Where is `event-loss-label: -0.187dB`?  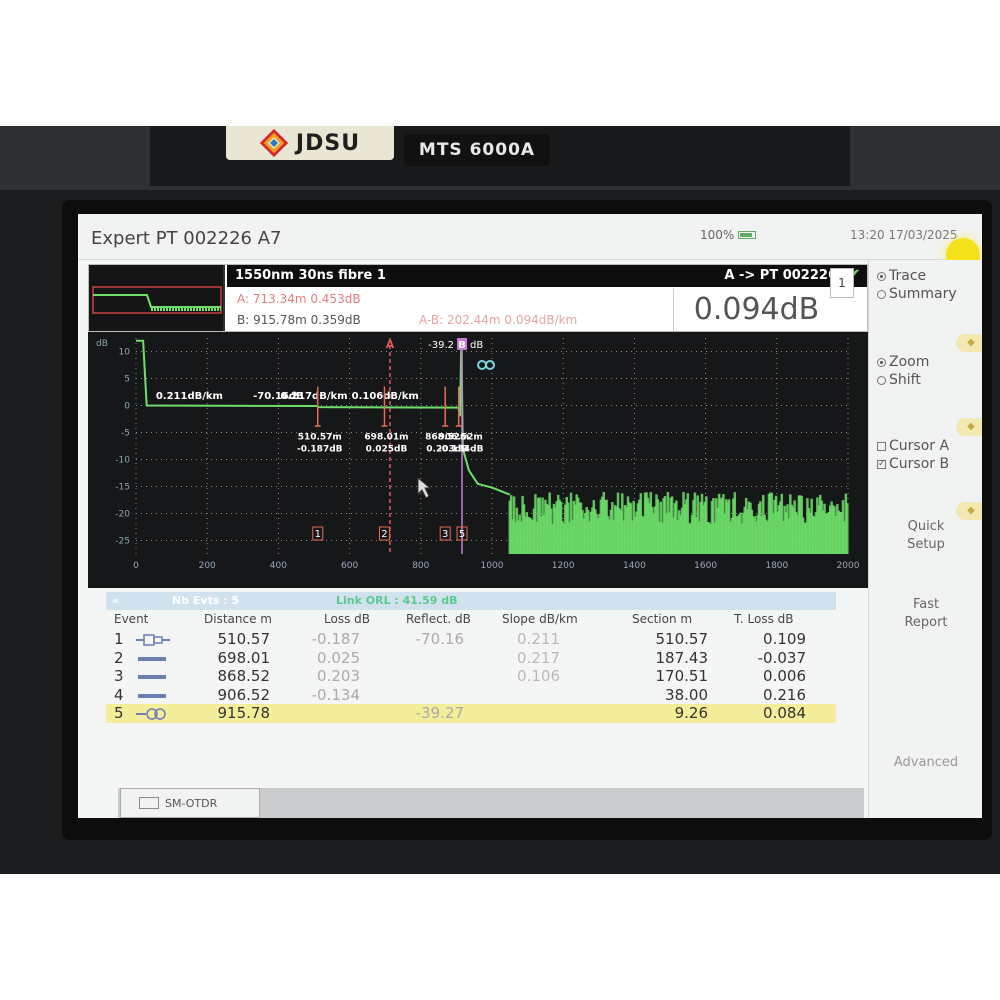 event-loss-label: -0.187dB is located at coordinates (320, 449).